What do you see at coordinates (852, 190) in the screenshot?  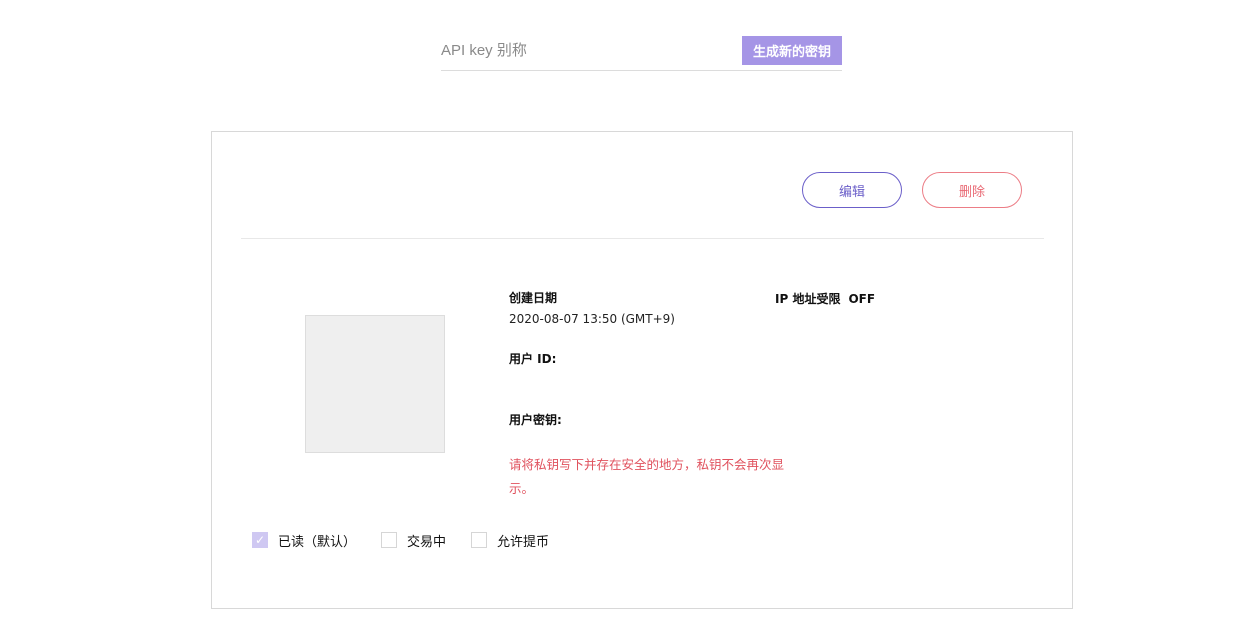 I see `edit-button: 编辑` at bounding box center [852, 190].